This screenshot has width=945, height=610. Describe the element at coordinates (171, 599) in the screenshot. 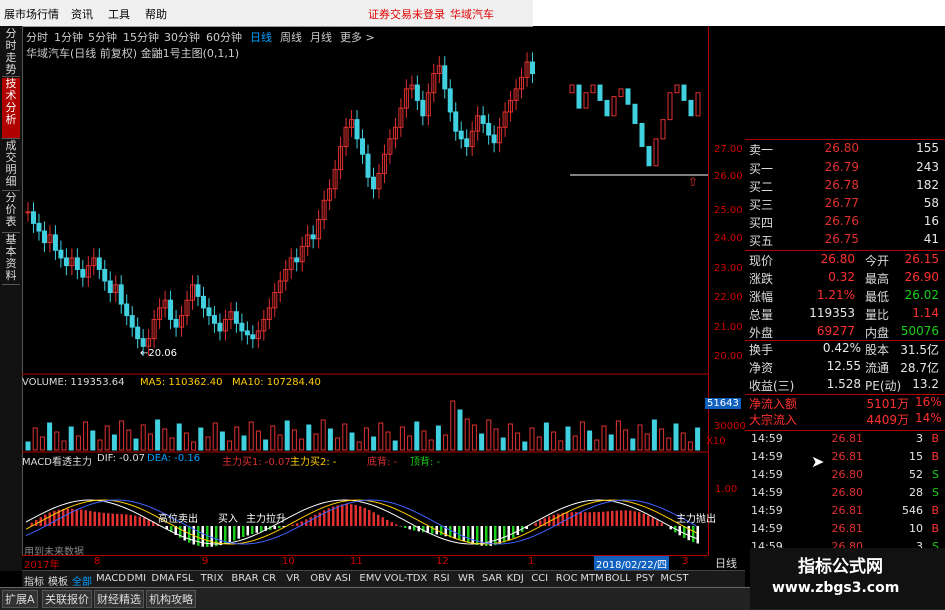

I see `tab-institution: 机构攻略` at that location.